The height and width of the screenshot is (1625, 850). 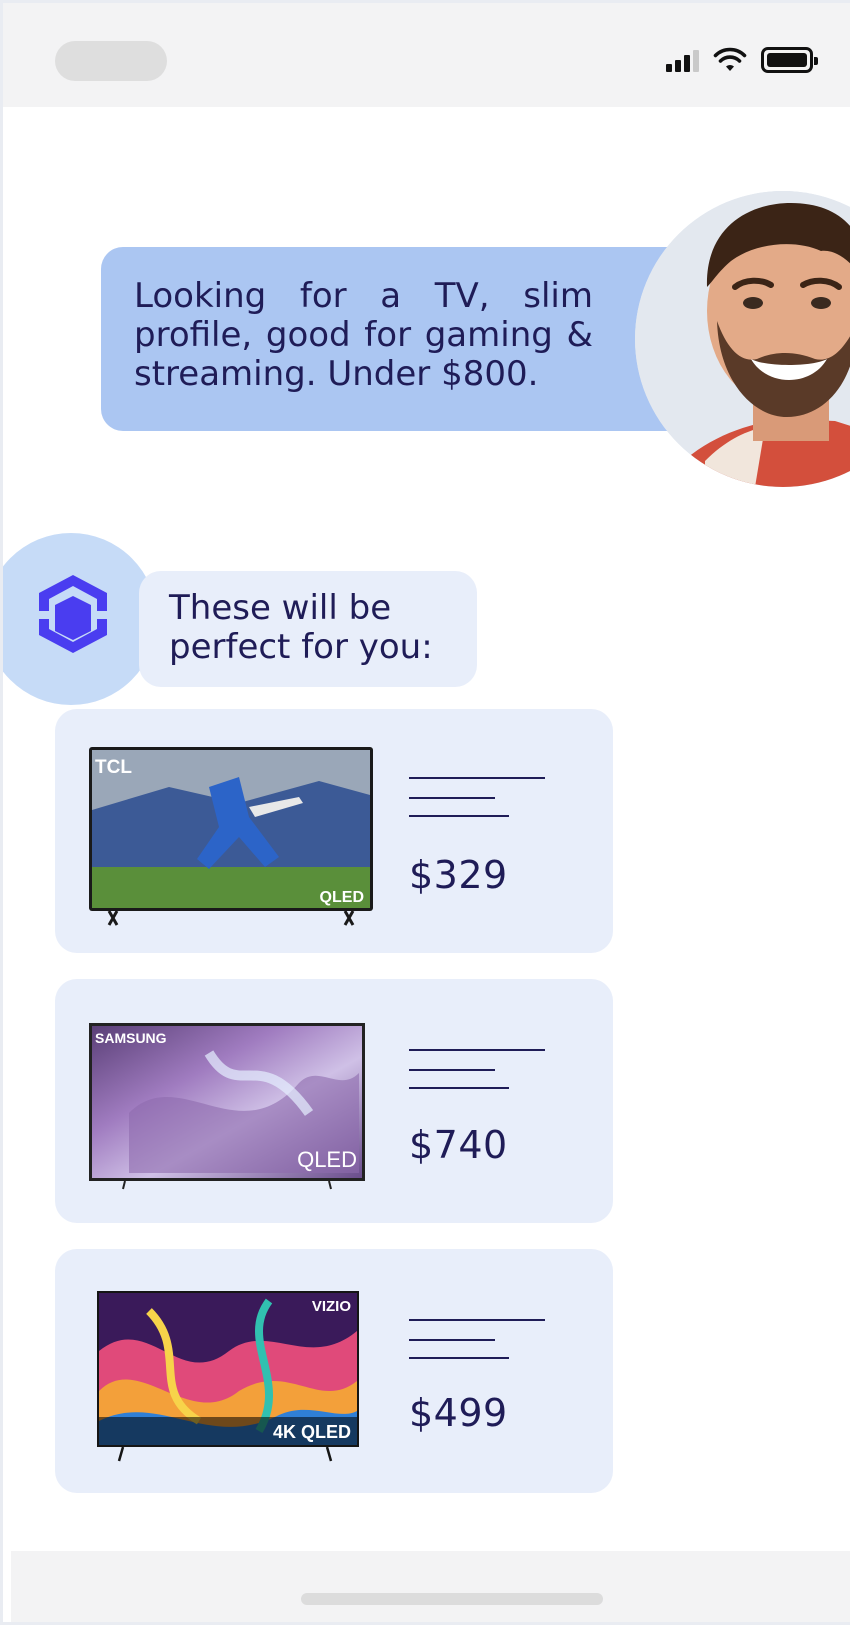 I want to click on tv-badge-label: 4K QLED, so click(x=312, y=1432).